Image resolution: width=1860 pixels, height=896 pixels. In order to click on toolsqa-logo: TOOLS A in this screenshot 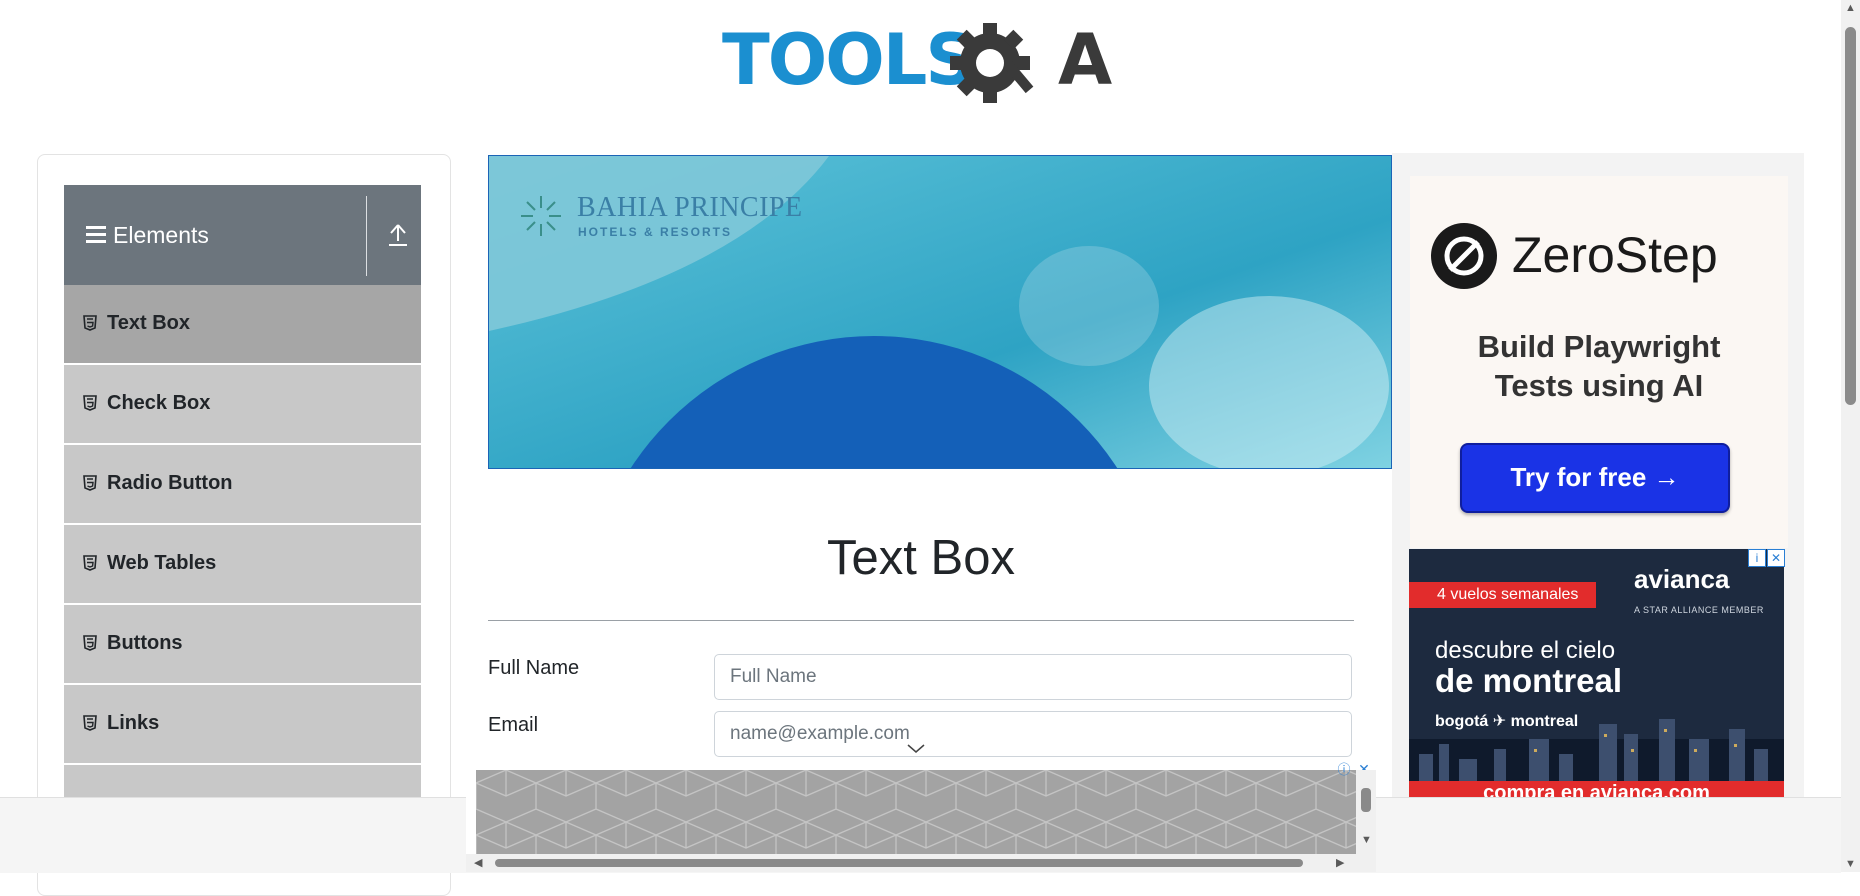, I will do `click(923, 67)`.